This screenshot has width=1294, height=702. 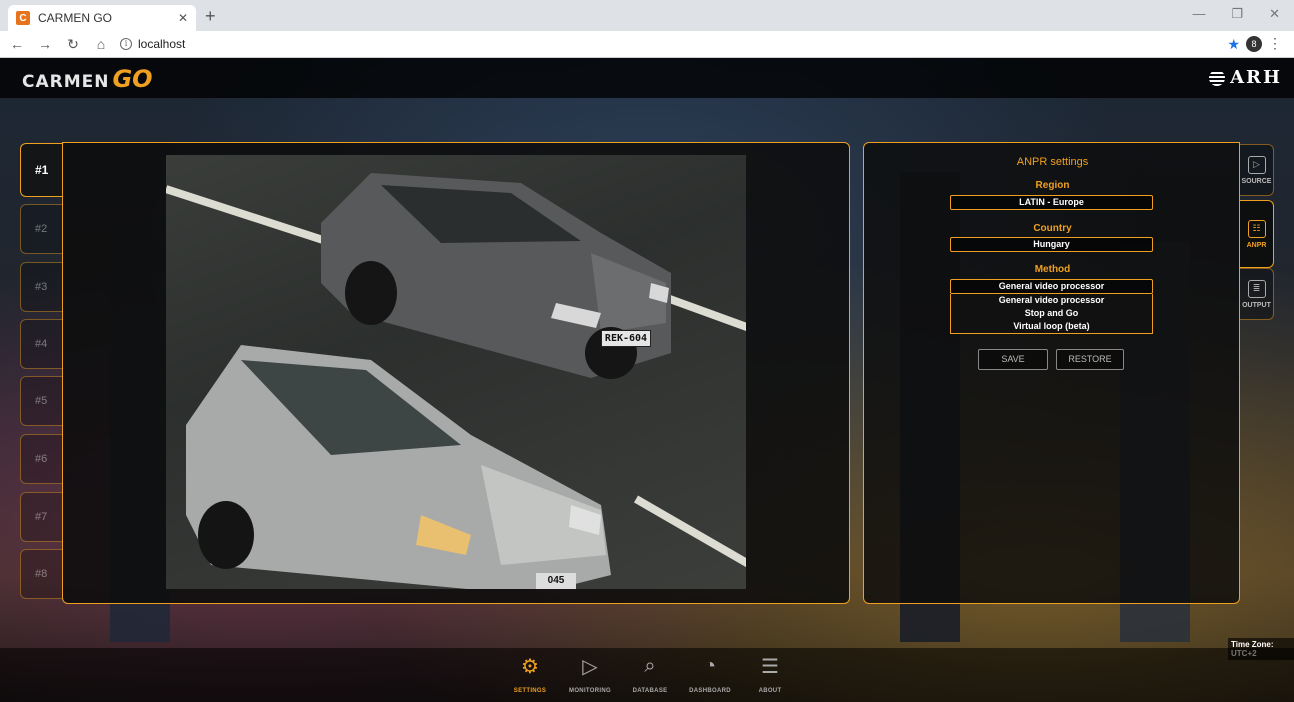 I want to click on nav-label: DASHBOARD, so click(x=710, y=691).